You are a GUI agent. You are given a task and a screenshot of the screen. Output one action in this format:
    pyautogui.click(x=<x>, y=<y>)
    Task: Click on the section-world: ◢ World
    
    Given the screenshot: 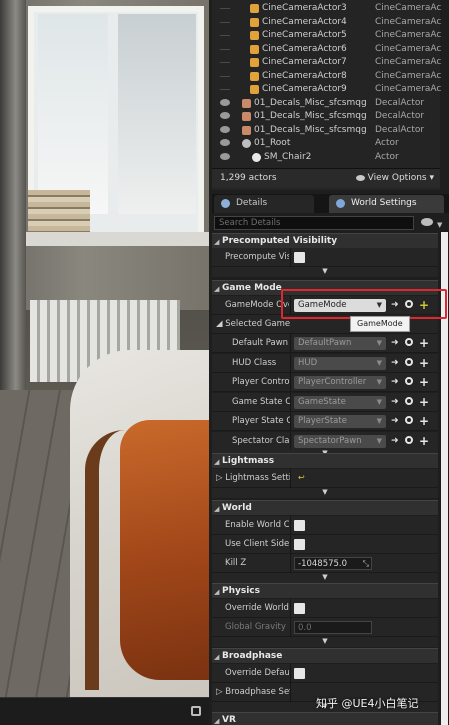 What is the action you would take?
    pyautogui.click(x=325, y=507)
    